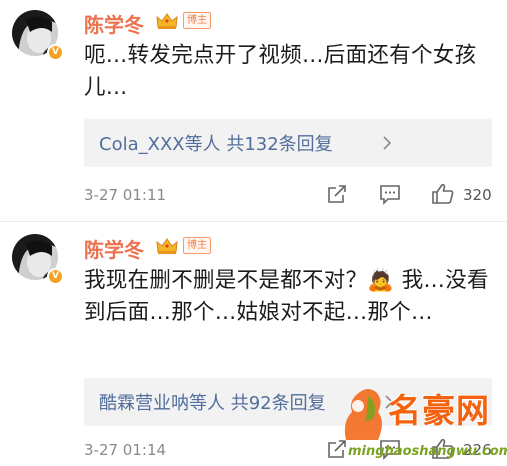 This screenshot has width=507, height=466. I want to click on comment-icon, so click(390, 194).